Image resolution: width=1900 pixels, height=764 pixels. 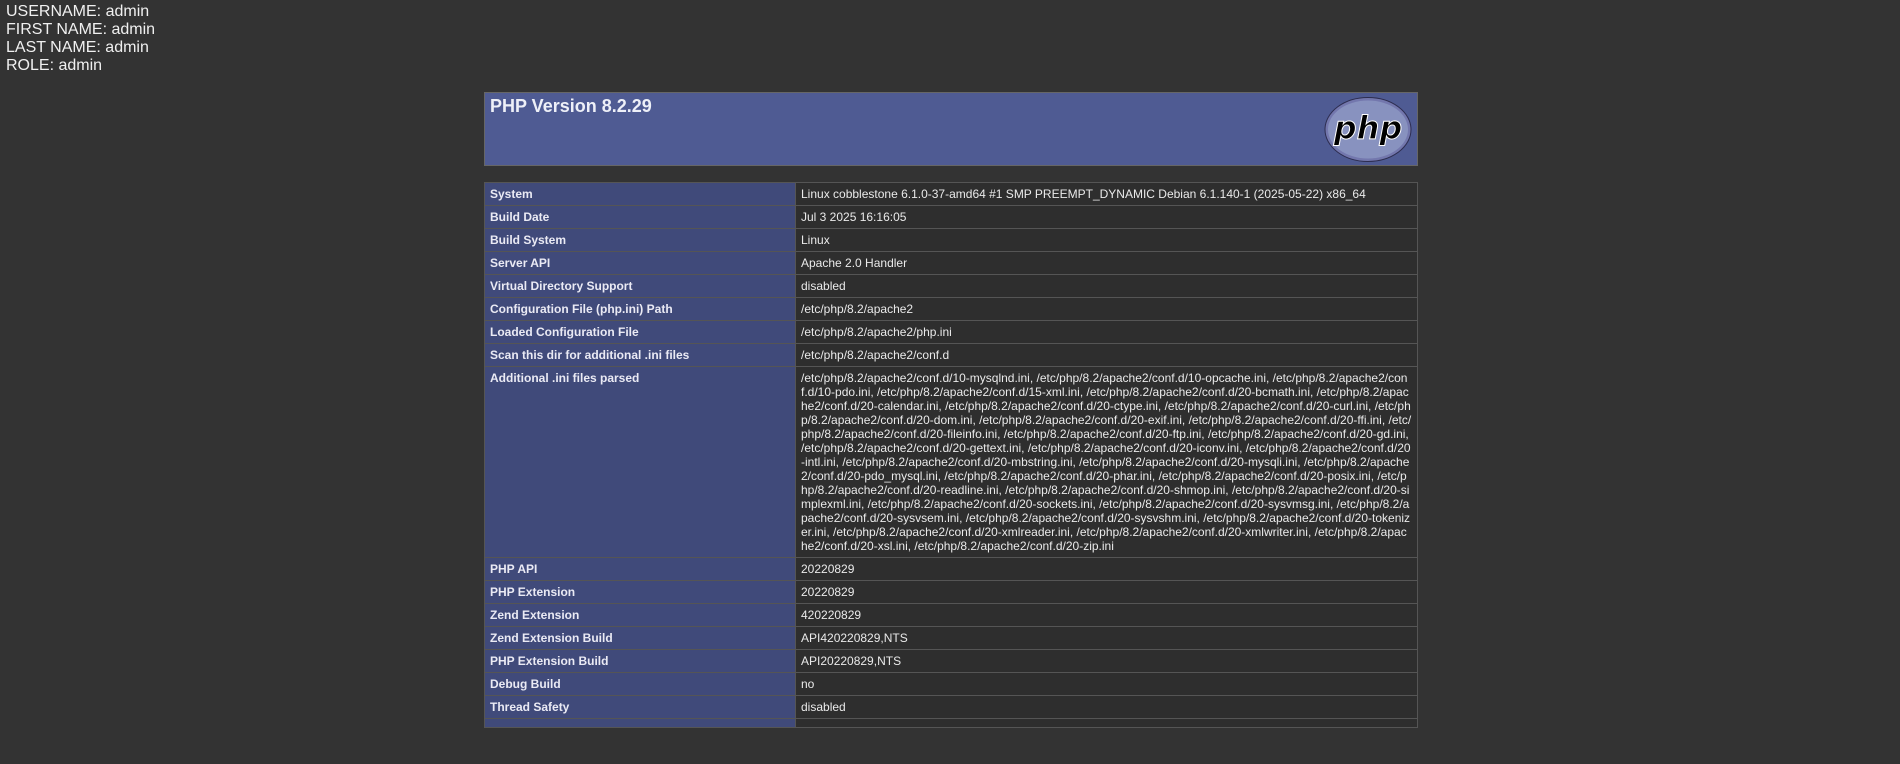 What do you see at coordinates (640, 569) in the screenshot?
I see `row-key: PHP API` at bounding box center [640, 569].